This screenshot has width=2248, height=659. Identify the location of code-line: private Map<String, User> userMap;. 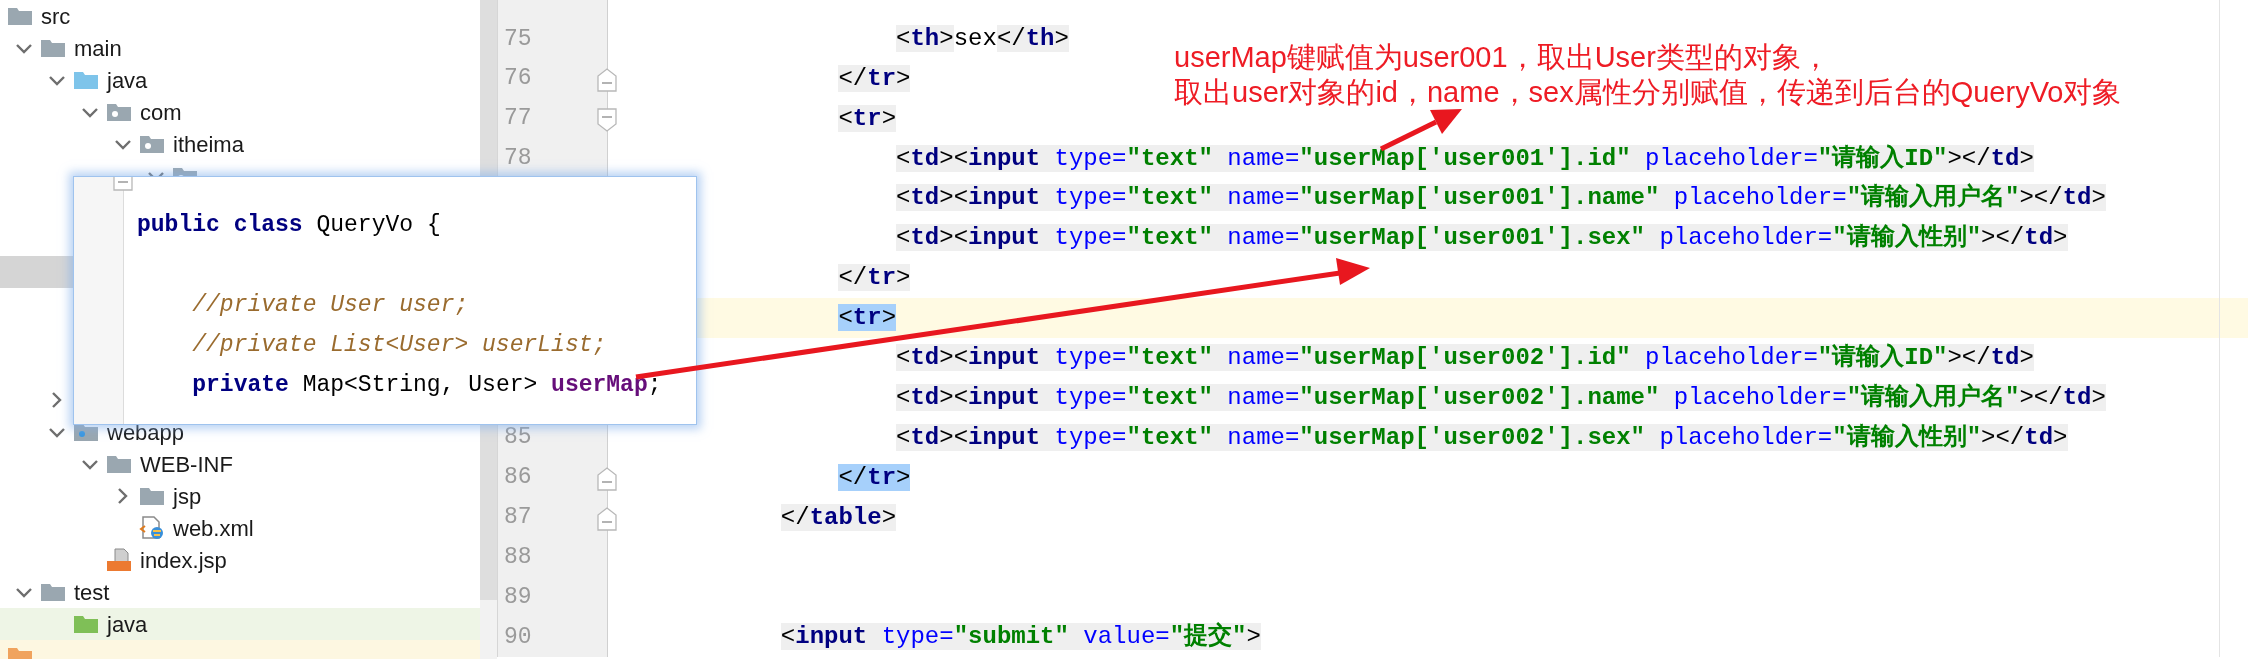
(426, 385).